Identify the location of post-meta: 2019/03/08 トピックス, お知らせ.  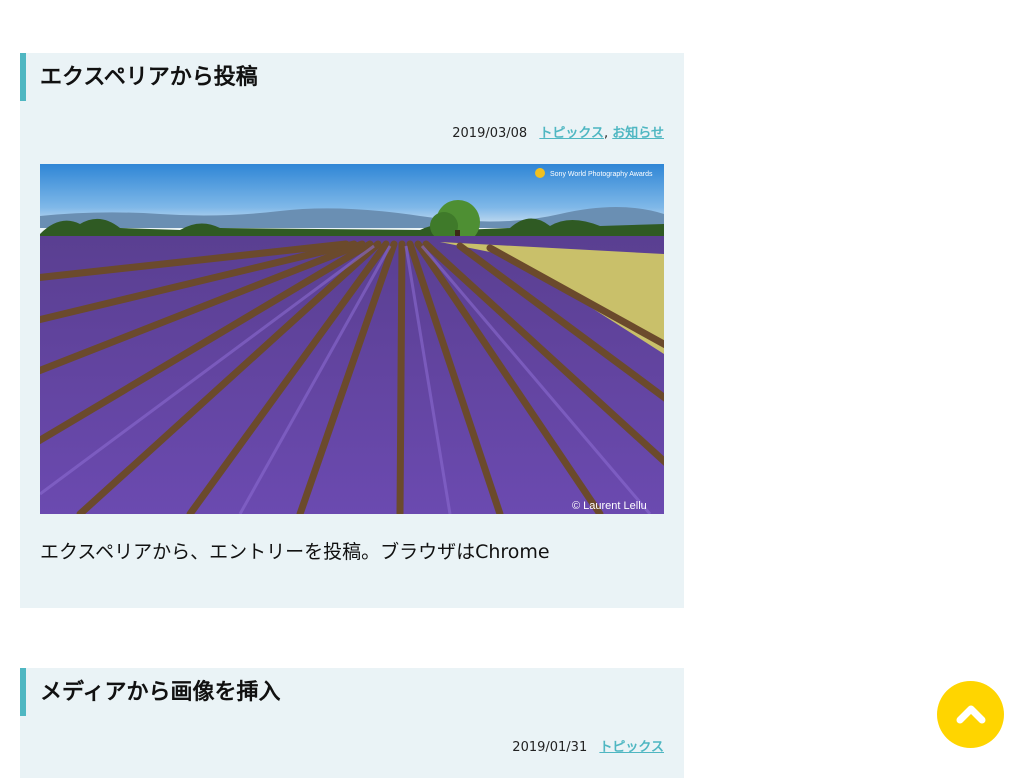
(558, 134).